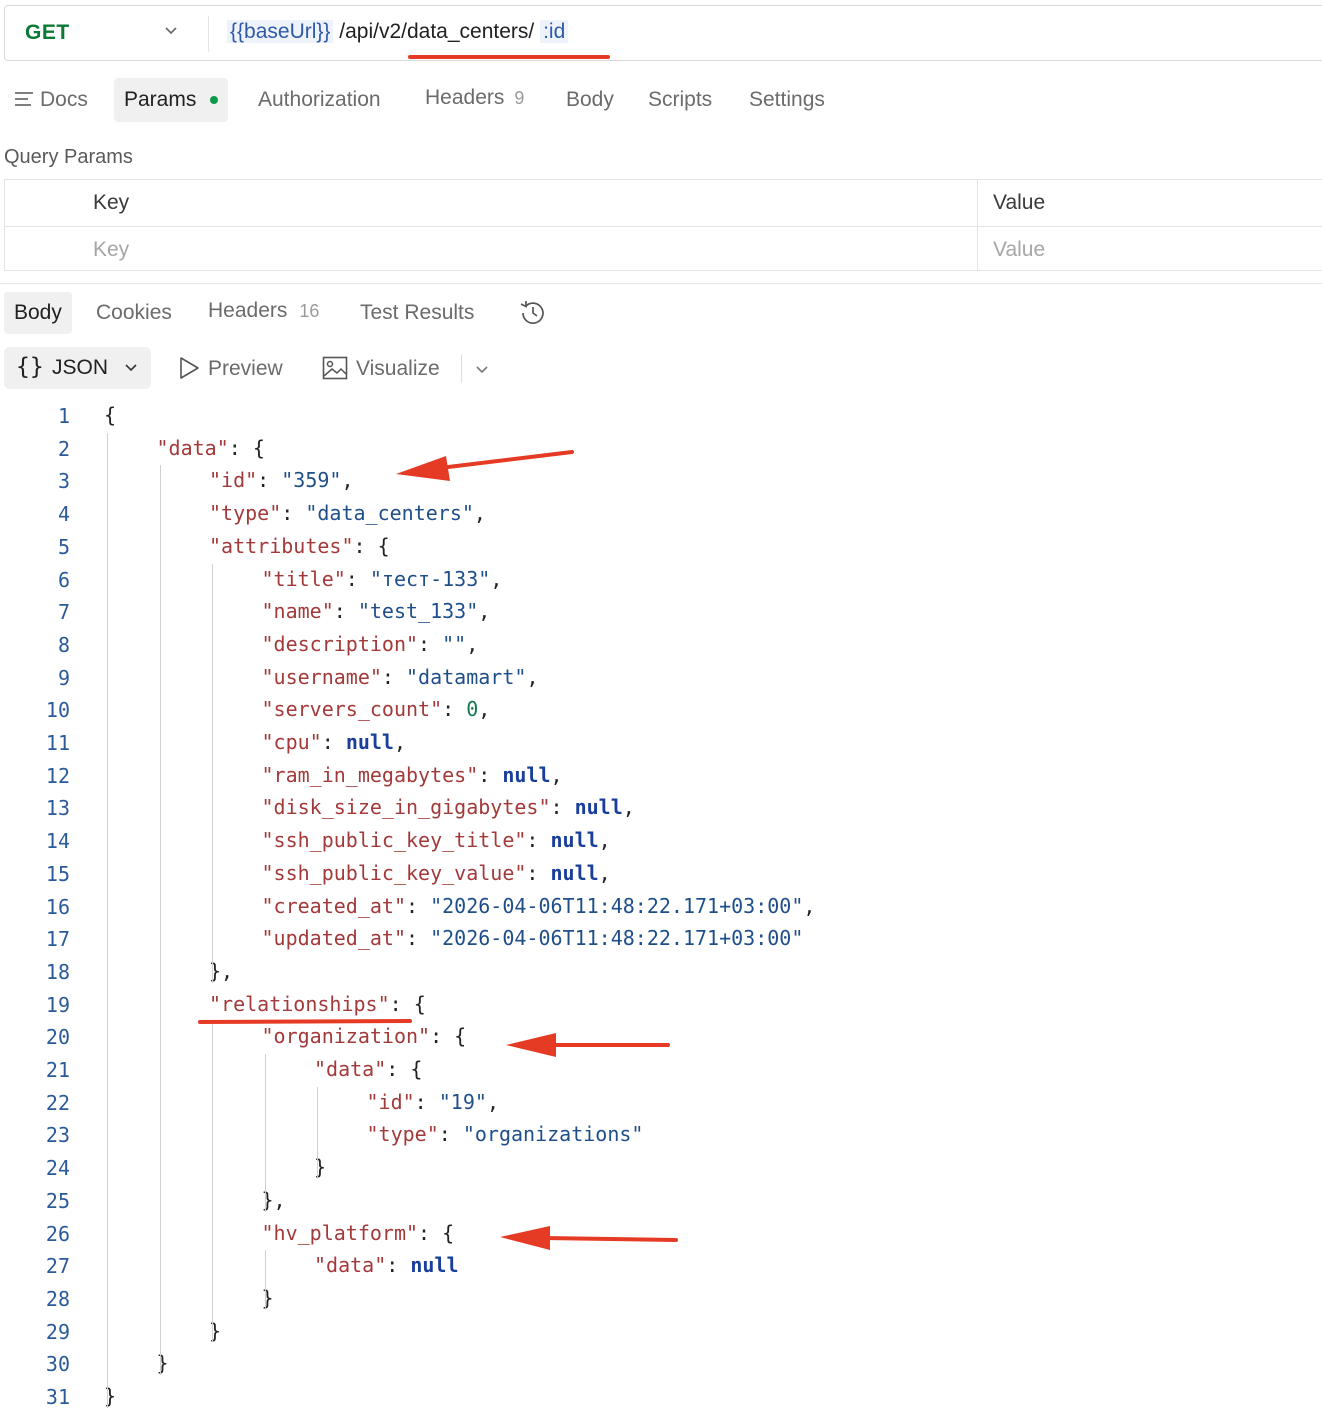  Describe the element at coordinates (661, 1166) in the screenshot. I see `code-line: 24}` at that location.